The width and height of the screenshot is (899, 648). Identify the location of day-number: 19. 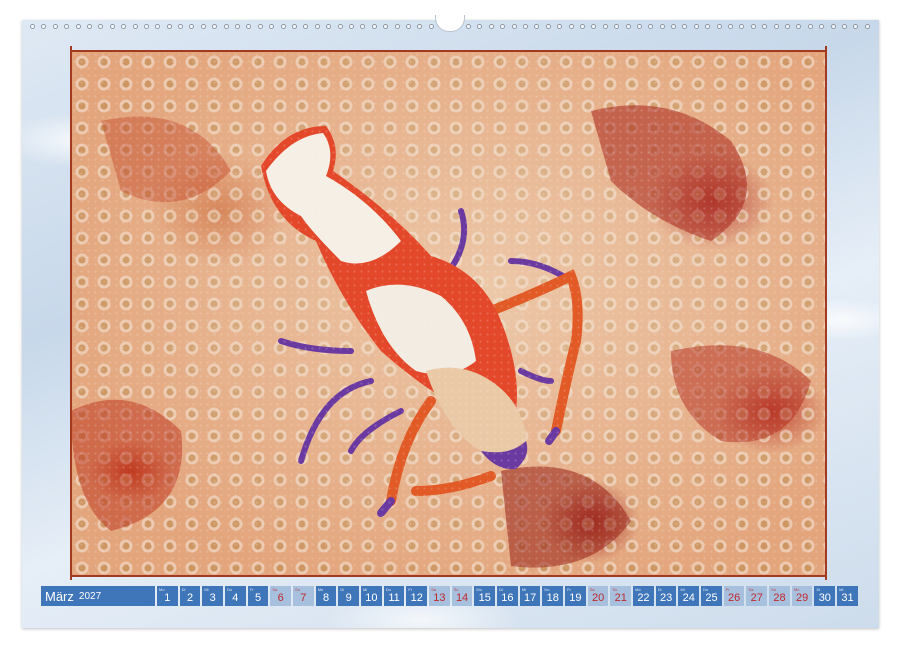
(575, 598).